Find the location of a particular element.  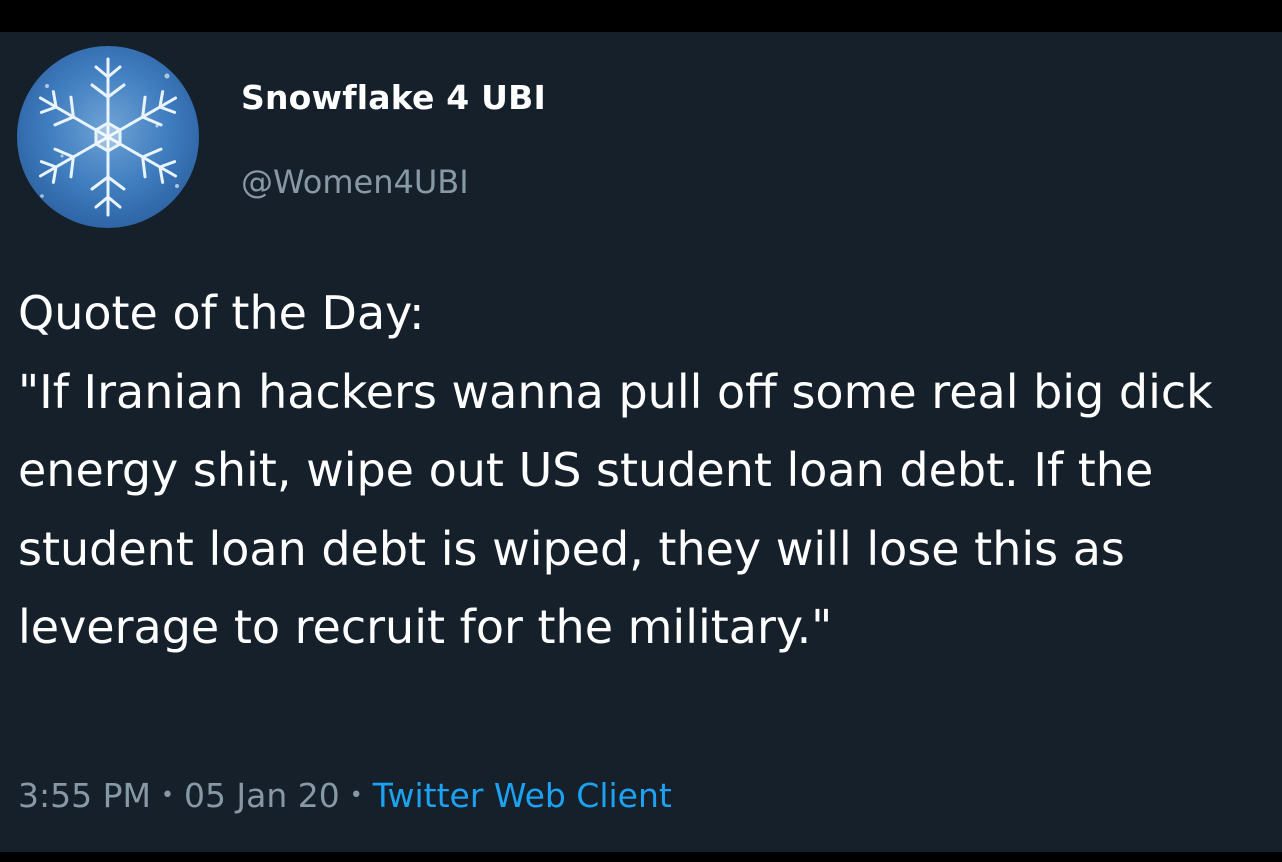

user-handle: @Women4UBI is located at coordinates (355, 182).